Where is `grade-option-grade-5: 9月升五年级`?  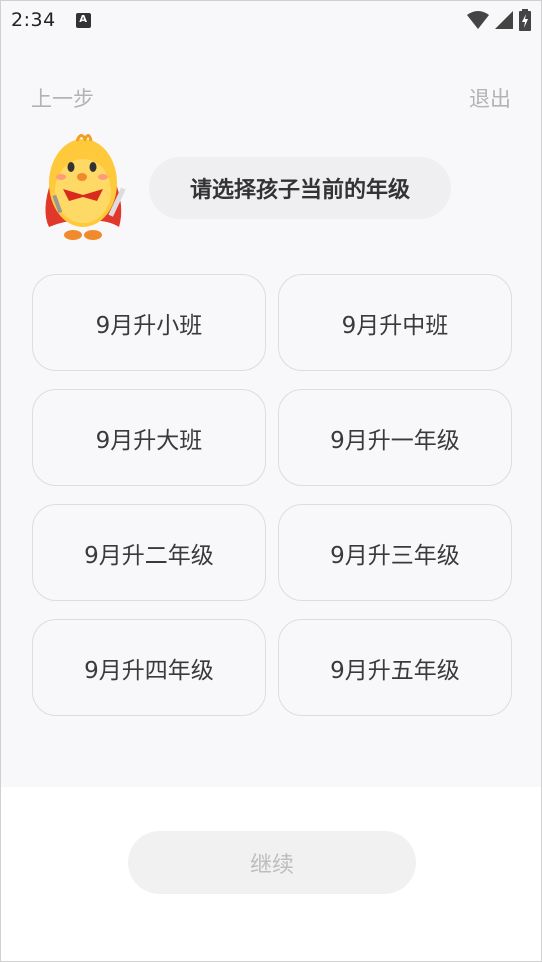 grade-option-grade-5: 9月升五年级 is located at coordinates (395, 667).